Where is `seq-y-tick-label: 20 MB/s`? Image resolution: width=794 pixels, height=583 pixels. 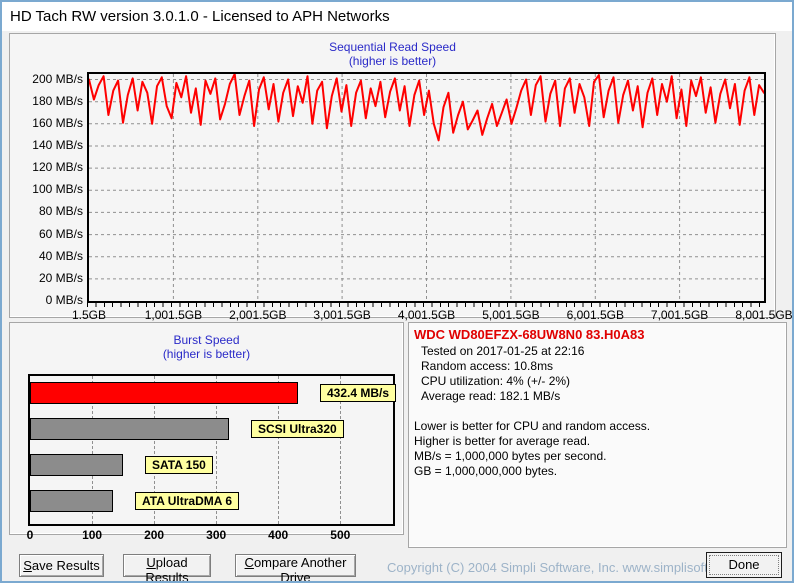
seq-y-tick-label: 20 MB/s is located at coordinates (60, 278).